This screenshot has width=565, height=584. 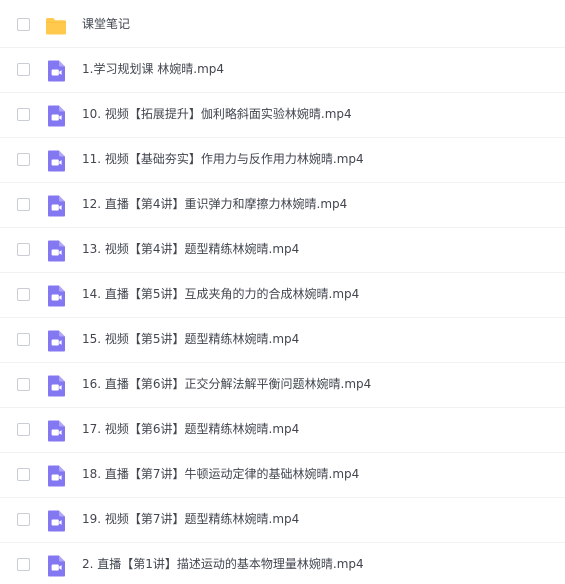 What do you see at coordinates (106, 24) in the screenshot?
I see `folder-name: 课堂笔记` at bounding box center [106, 24].